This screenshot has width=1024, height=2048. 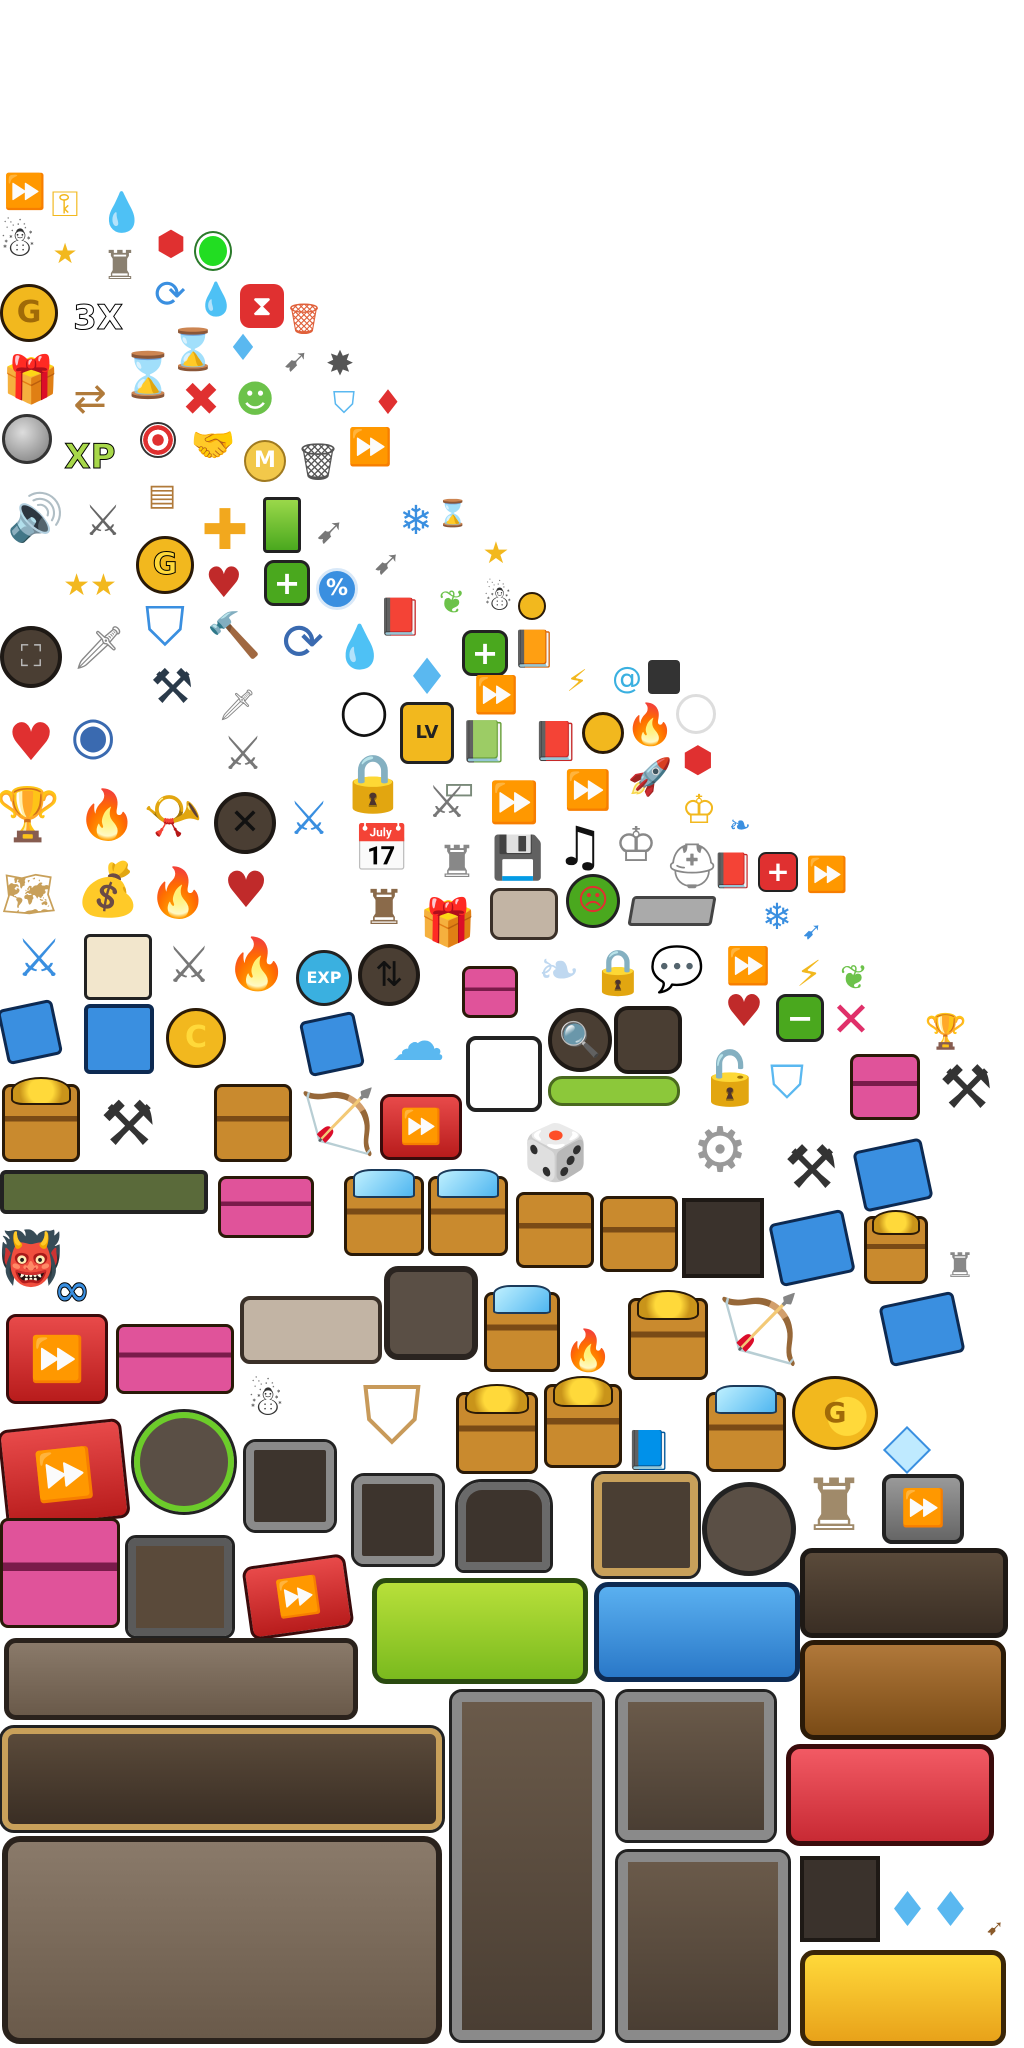 What do you see at coordinates (165, 565) in the screenshot?
I see `gold-coin-icon: G` at bounding box center [165, 565].